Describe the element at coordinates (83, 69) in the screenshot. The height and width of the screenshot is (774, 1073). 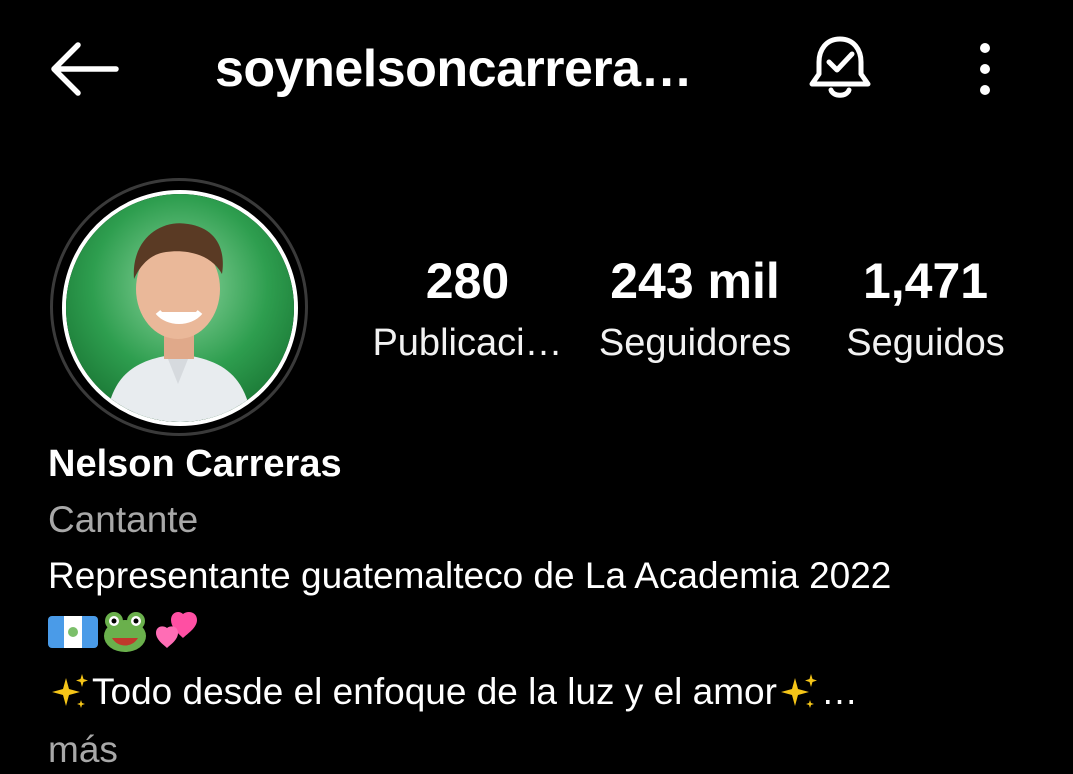
I see `back-arrow-icon` at that location.